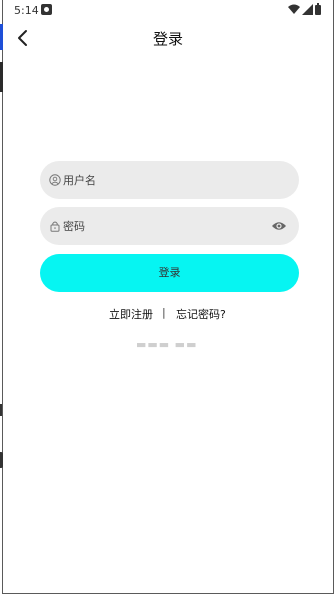 The image size is (336, 596). I want to click on signal-icon, so click(307, 9).